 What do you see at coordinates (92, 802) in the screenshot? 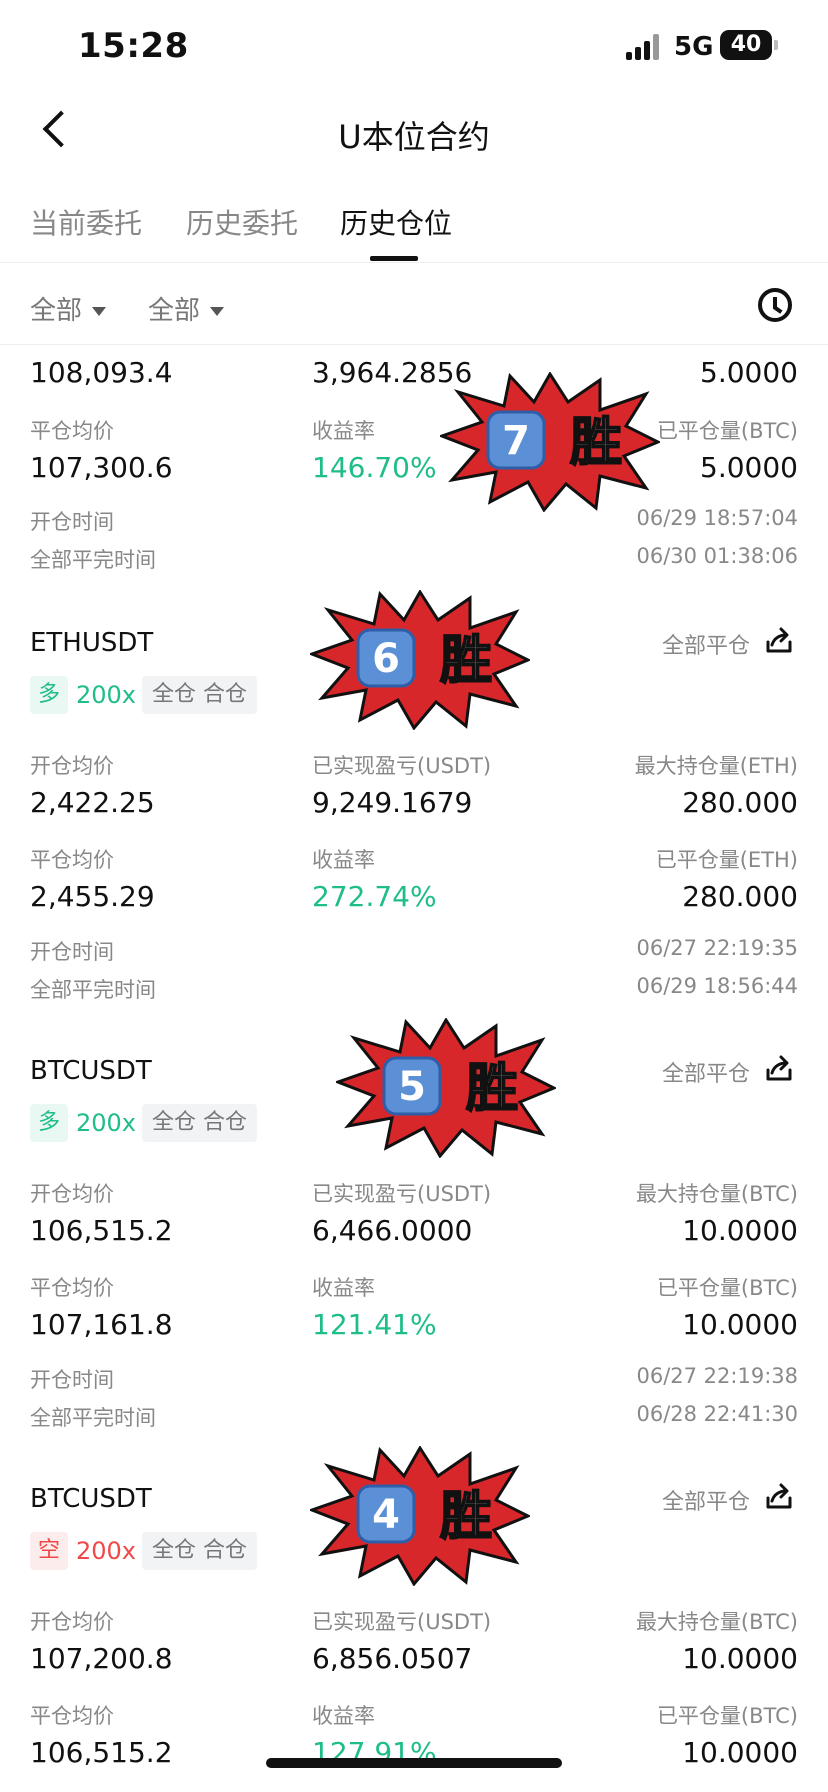
I see `entry-price-value: 2,422.25` at bounding box center [92, 802].